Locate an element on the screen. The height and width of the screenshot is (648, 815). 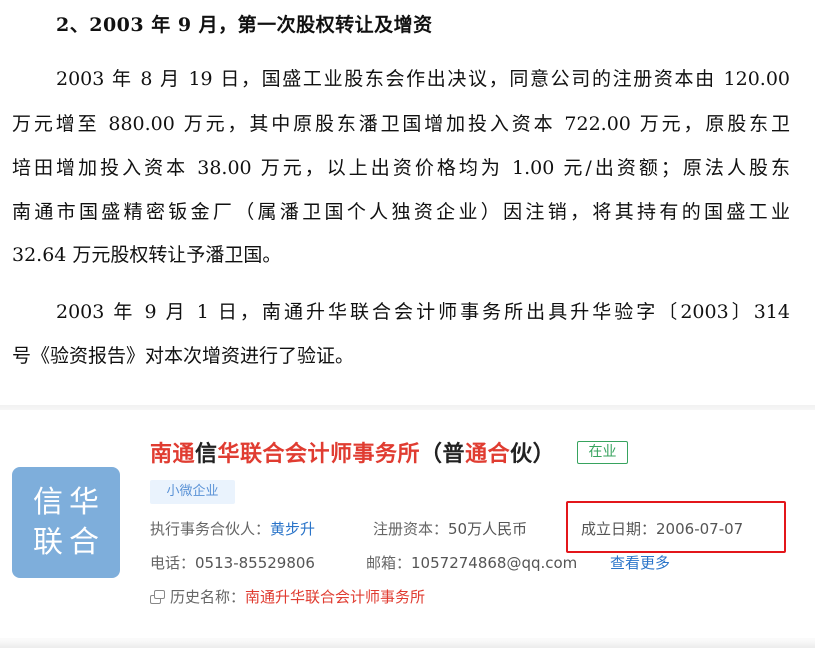
section-heading: 2、2003 年 9 月，第一次股权转让及增资 is located at coordinates (244, 25).